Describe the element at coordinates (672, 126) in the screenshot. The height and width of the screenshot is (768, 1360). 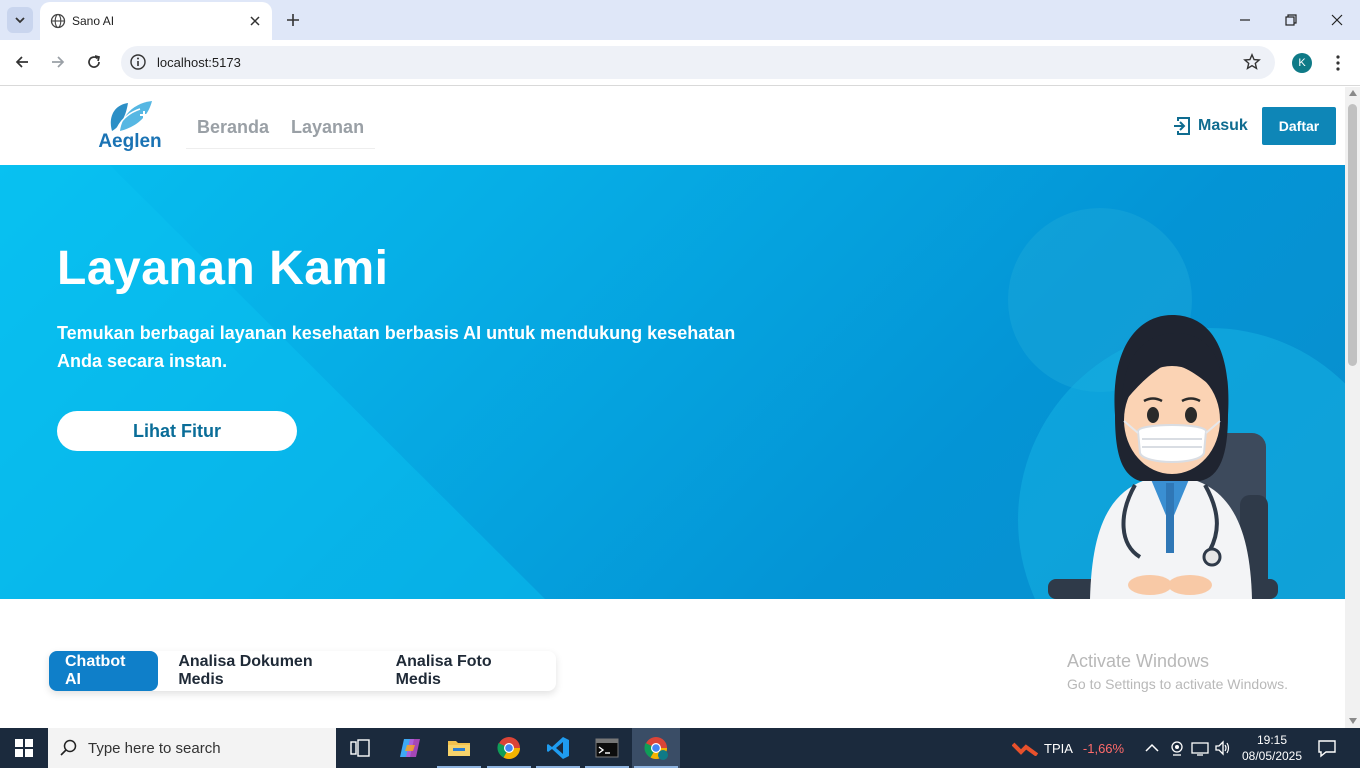
I see `site-navbar: Aeglen Beranda Layanan Masuk Daftar` at that location.